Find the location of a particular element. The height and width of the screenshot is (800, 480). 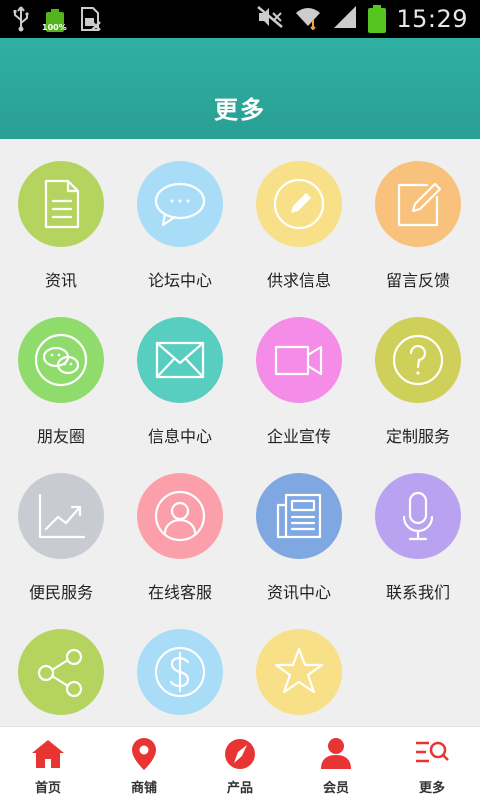

grid-item-label: 资讯中心 is located at coordinates (298, 592).